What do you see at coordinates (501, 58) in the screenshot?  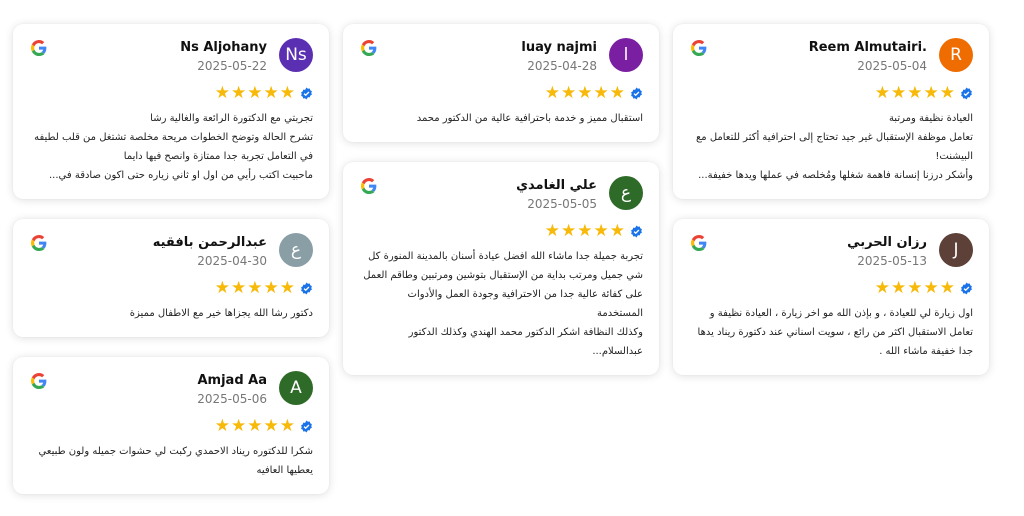 I see `review-header: luay najmi 2025-04-28 l` at bounding box center [501, 58].